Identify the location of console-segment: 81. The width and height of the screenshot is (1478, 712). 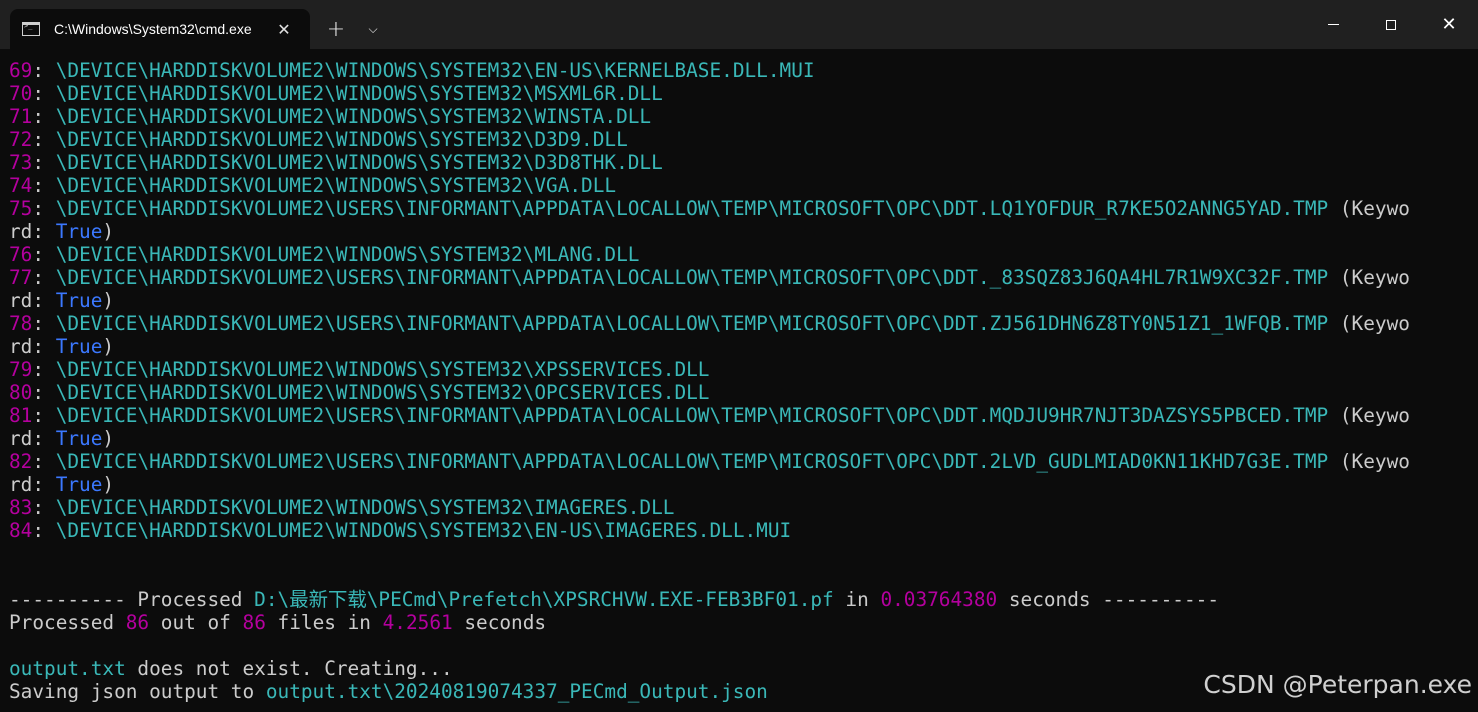
(21, 415).